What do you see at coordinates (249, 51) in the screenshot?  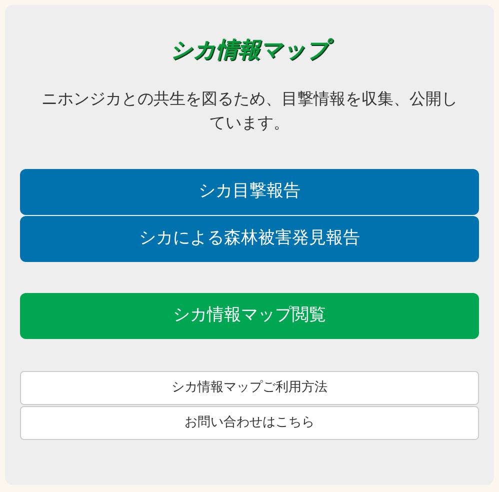 I see `app-title: シカ情報マップ` at bounding box center [249, 51].